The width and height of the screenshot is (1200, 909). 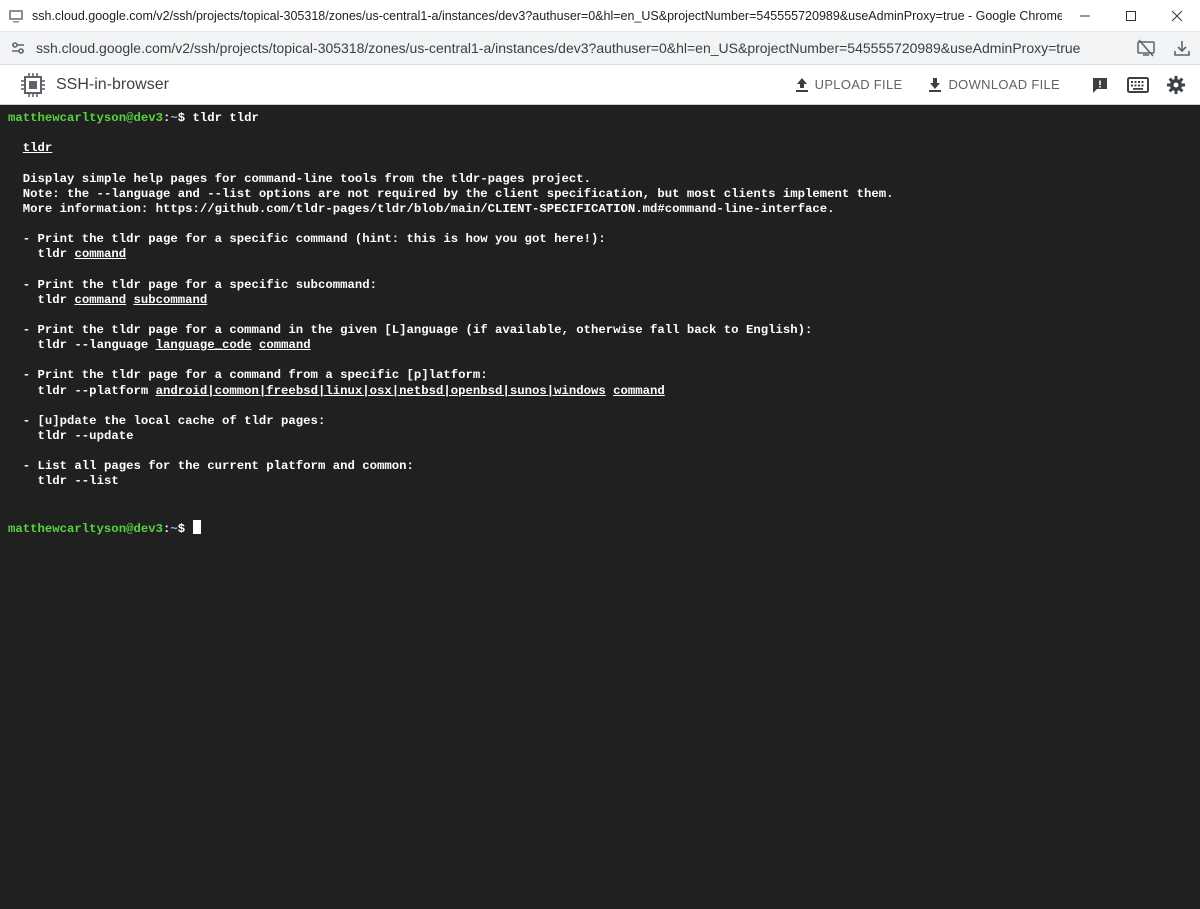 I want to click on command-literal, so click(x=255, y=345).